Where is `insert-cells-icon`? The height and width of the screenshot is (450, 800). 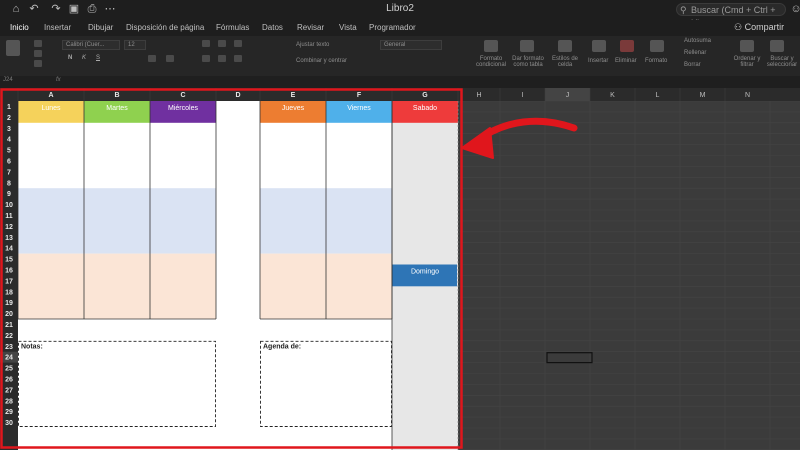
insert-cells-icon is located at coordinates (599, 46).